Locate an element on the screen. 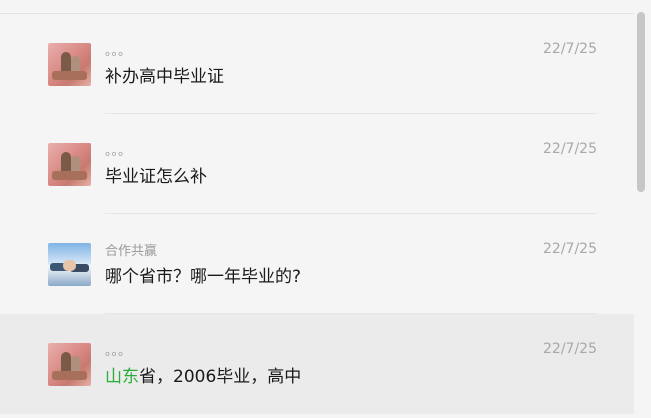 This screenshot has height=418, width=651. scrollbar-thumb is located at coordinates (641, 102).